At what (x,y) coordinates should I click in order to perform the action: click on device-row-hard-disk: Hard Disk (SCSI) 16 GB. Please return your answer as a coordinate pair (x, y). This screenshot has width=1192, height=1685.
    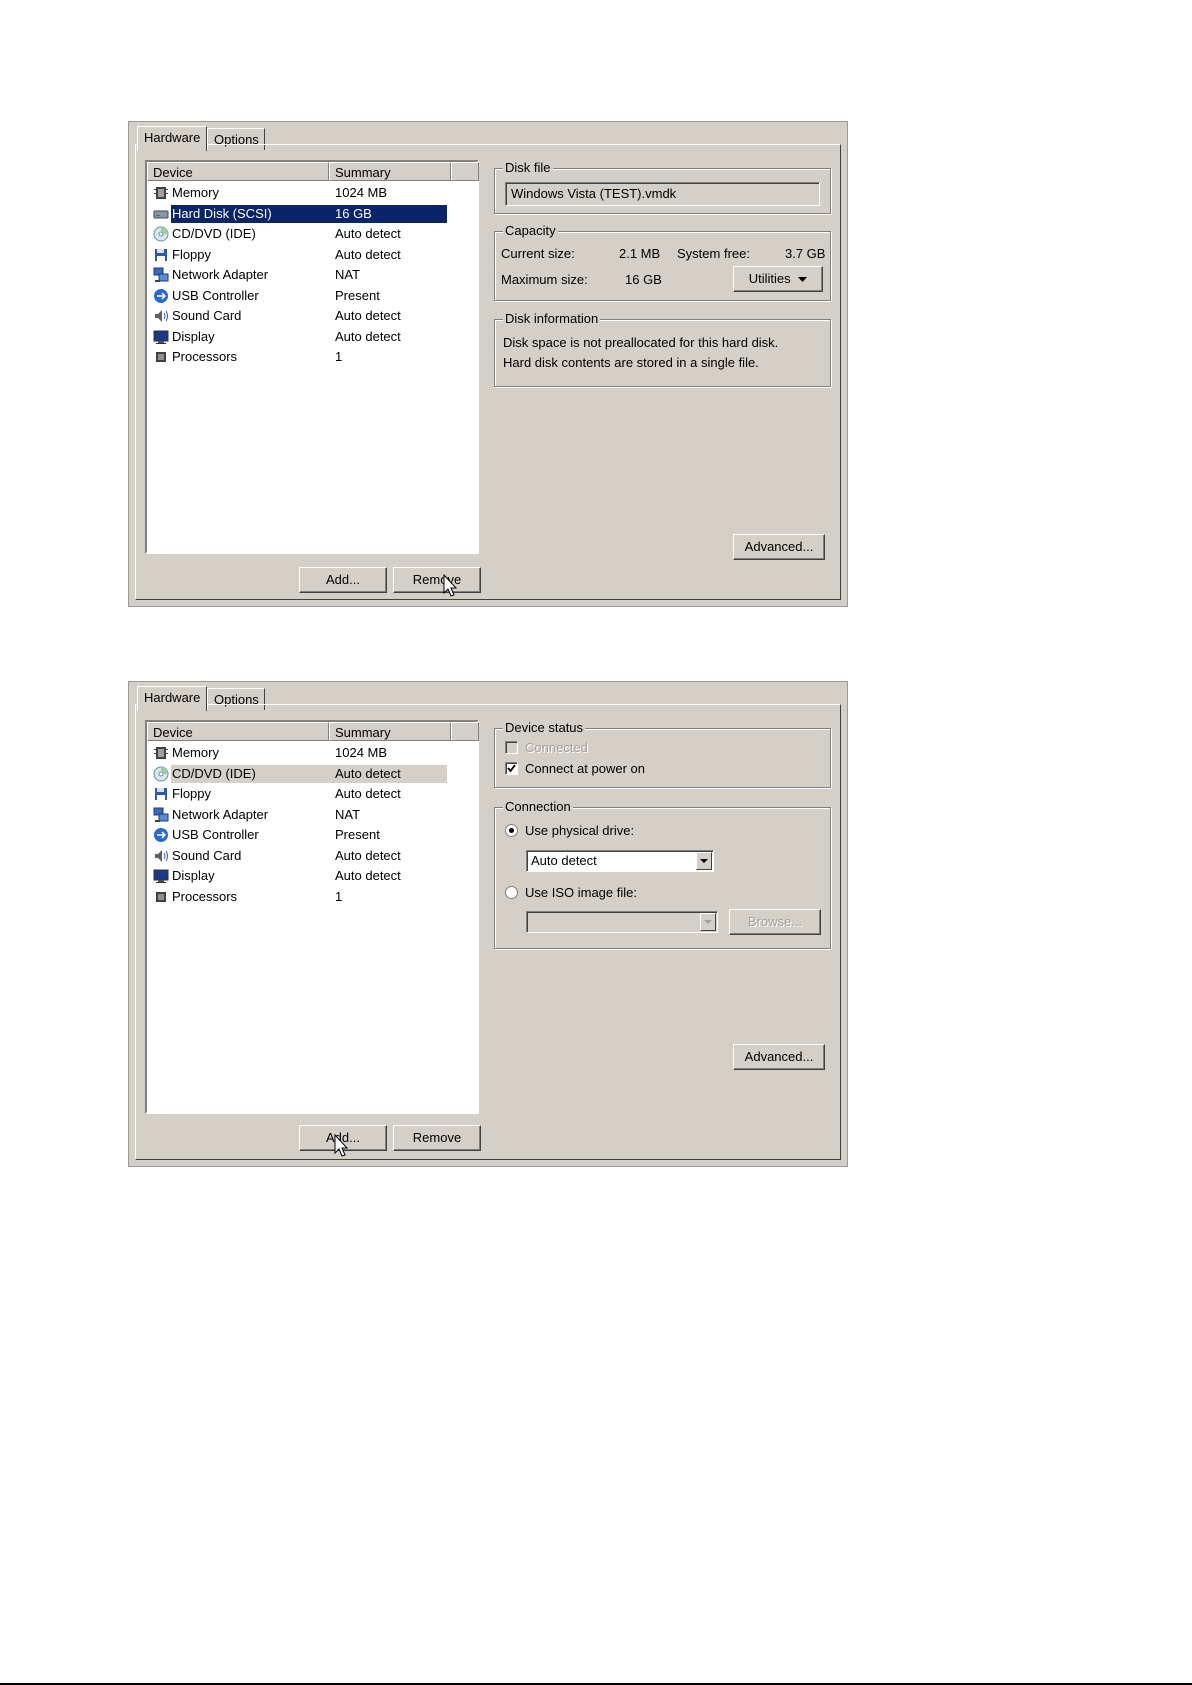
    Looking at the image, I should click on (297, 214).